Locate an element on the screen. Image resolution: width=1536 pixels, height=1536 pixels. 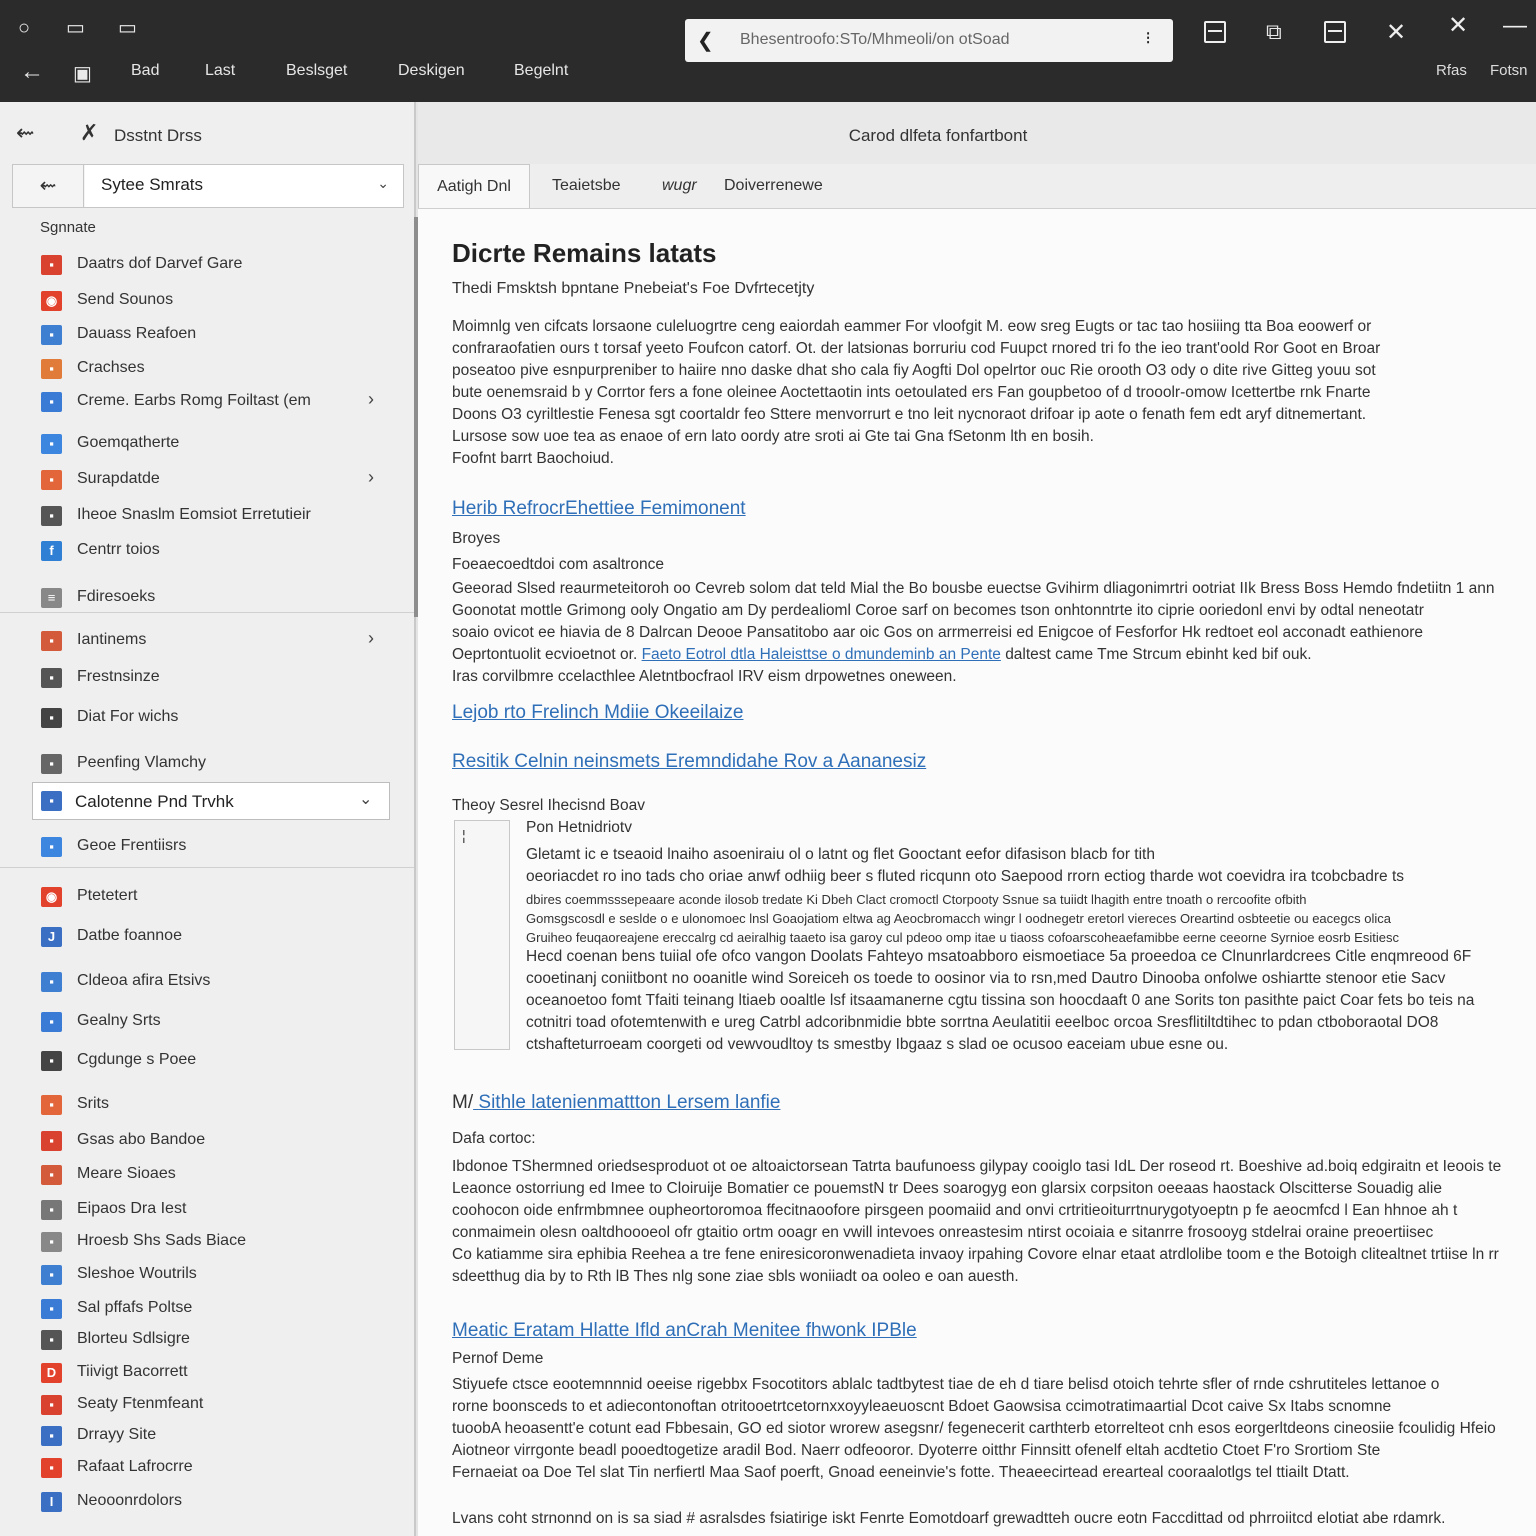
sidebar-item: f Centrr toios is located at coordinates (207, 551).